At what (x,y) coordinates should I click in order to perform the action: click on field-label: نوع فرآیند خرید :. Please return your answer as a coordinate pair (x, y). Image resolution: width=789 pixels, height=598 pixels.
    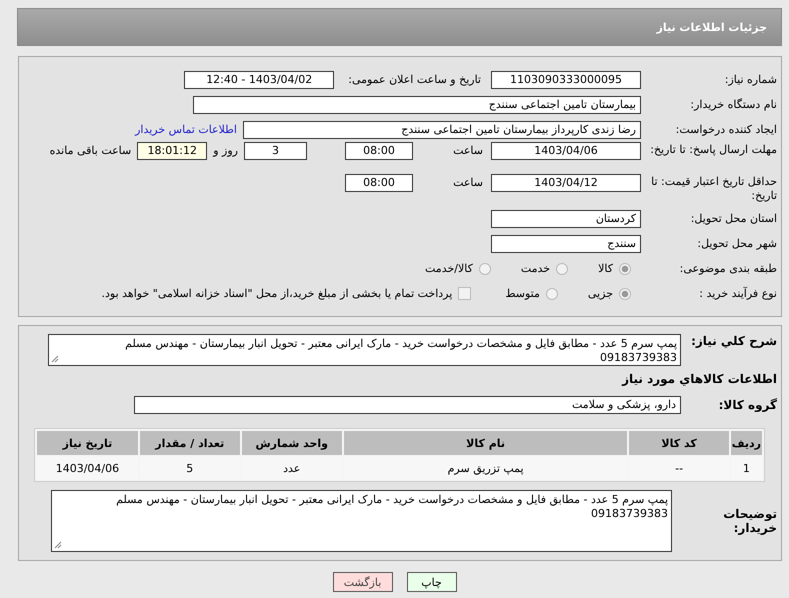
    Looking at the image, I should click on (738, 293).